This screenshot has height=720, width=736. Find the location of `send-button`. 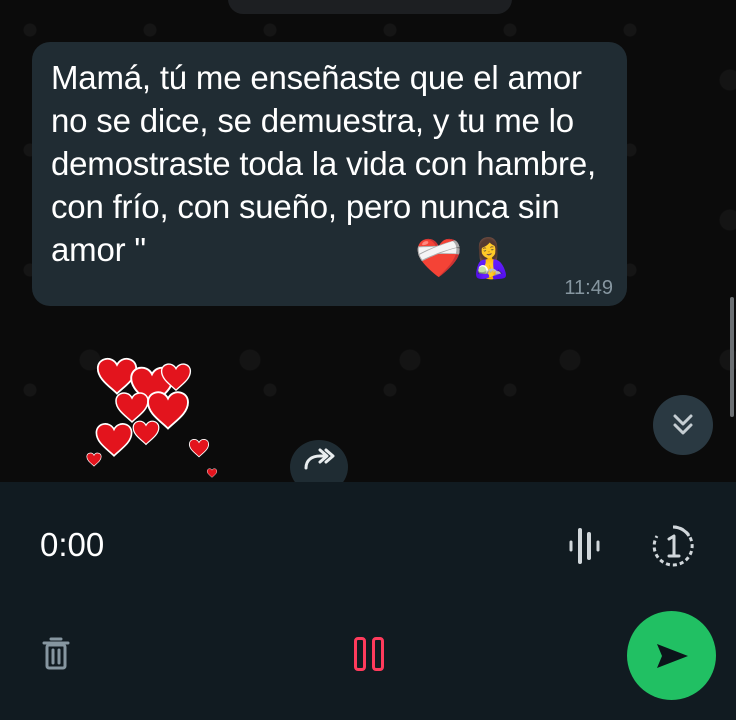

send-button is located at coordinates (671, 655).